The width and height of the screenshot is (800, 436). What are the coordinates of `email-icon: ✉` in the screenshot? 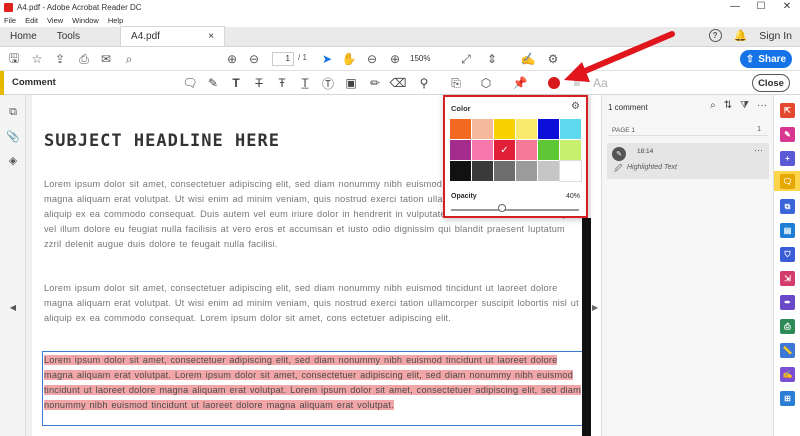 It's located at (106, 59).